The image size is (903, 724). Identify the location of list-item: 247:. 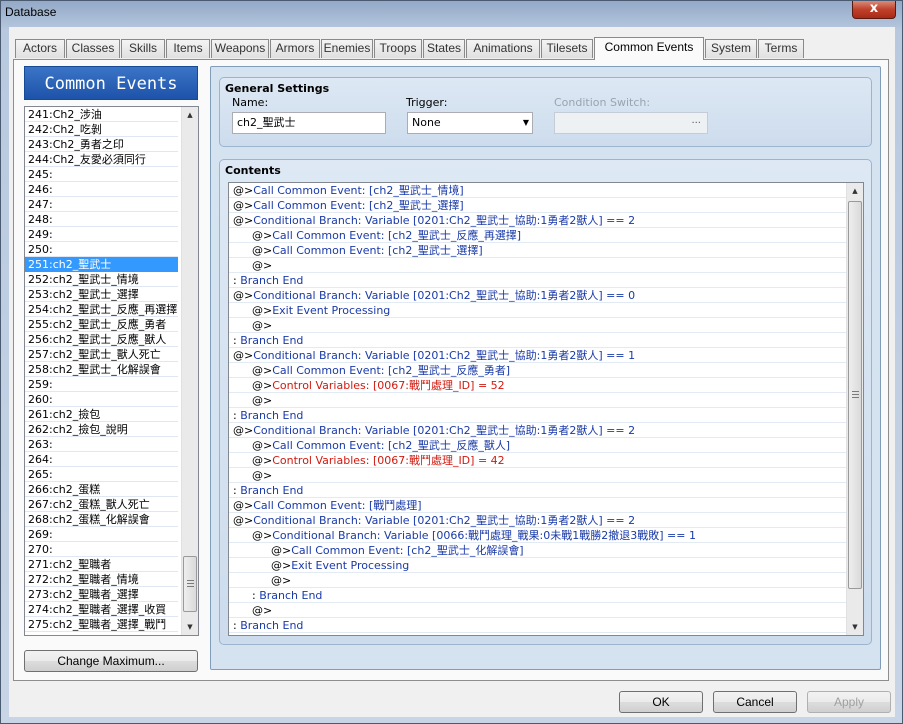
(101, 204).